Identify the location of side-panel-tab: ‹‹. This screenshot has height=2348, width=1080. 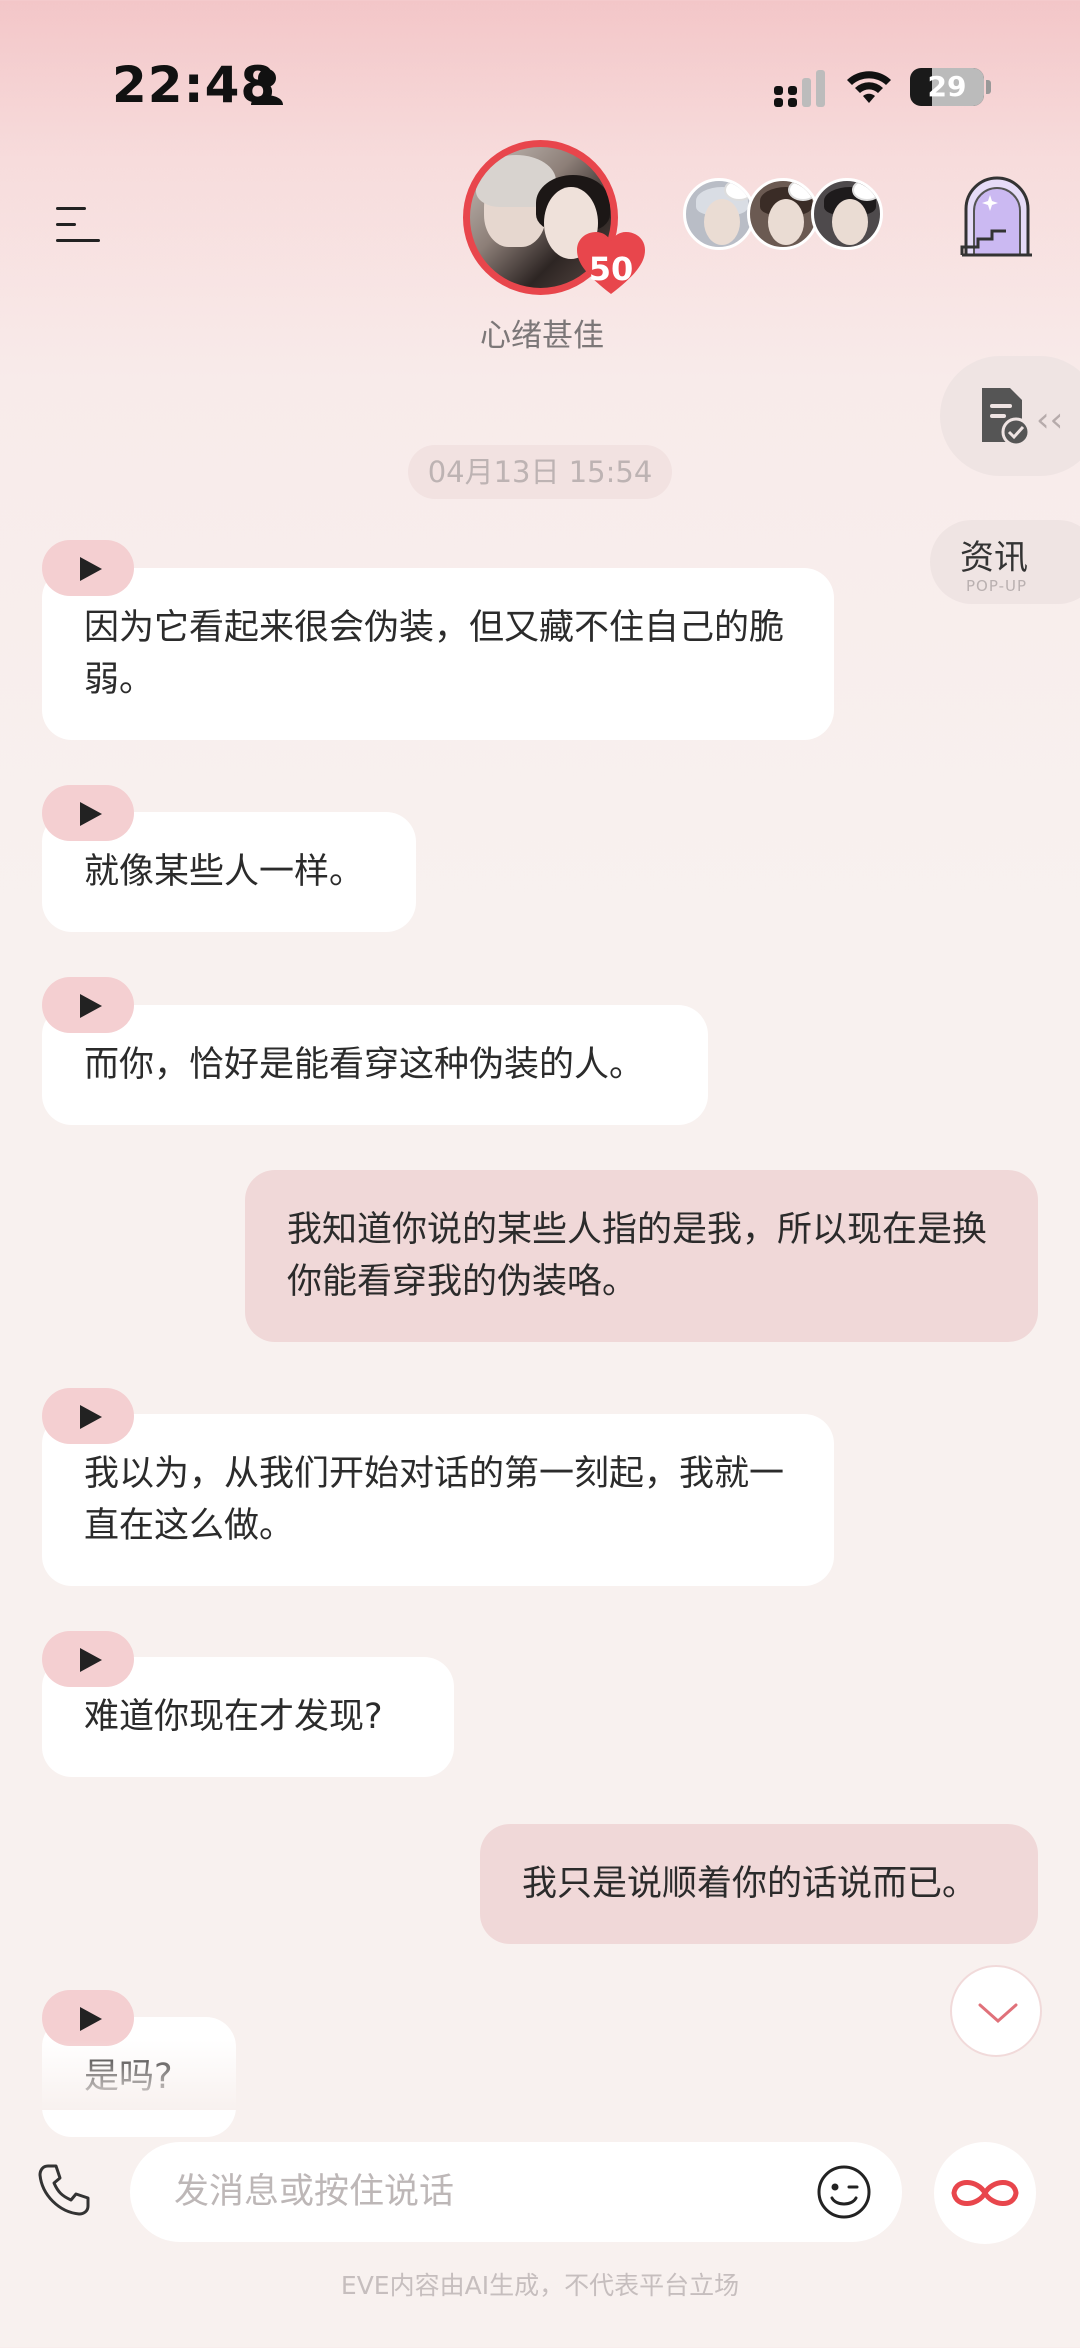
(1010, 416).